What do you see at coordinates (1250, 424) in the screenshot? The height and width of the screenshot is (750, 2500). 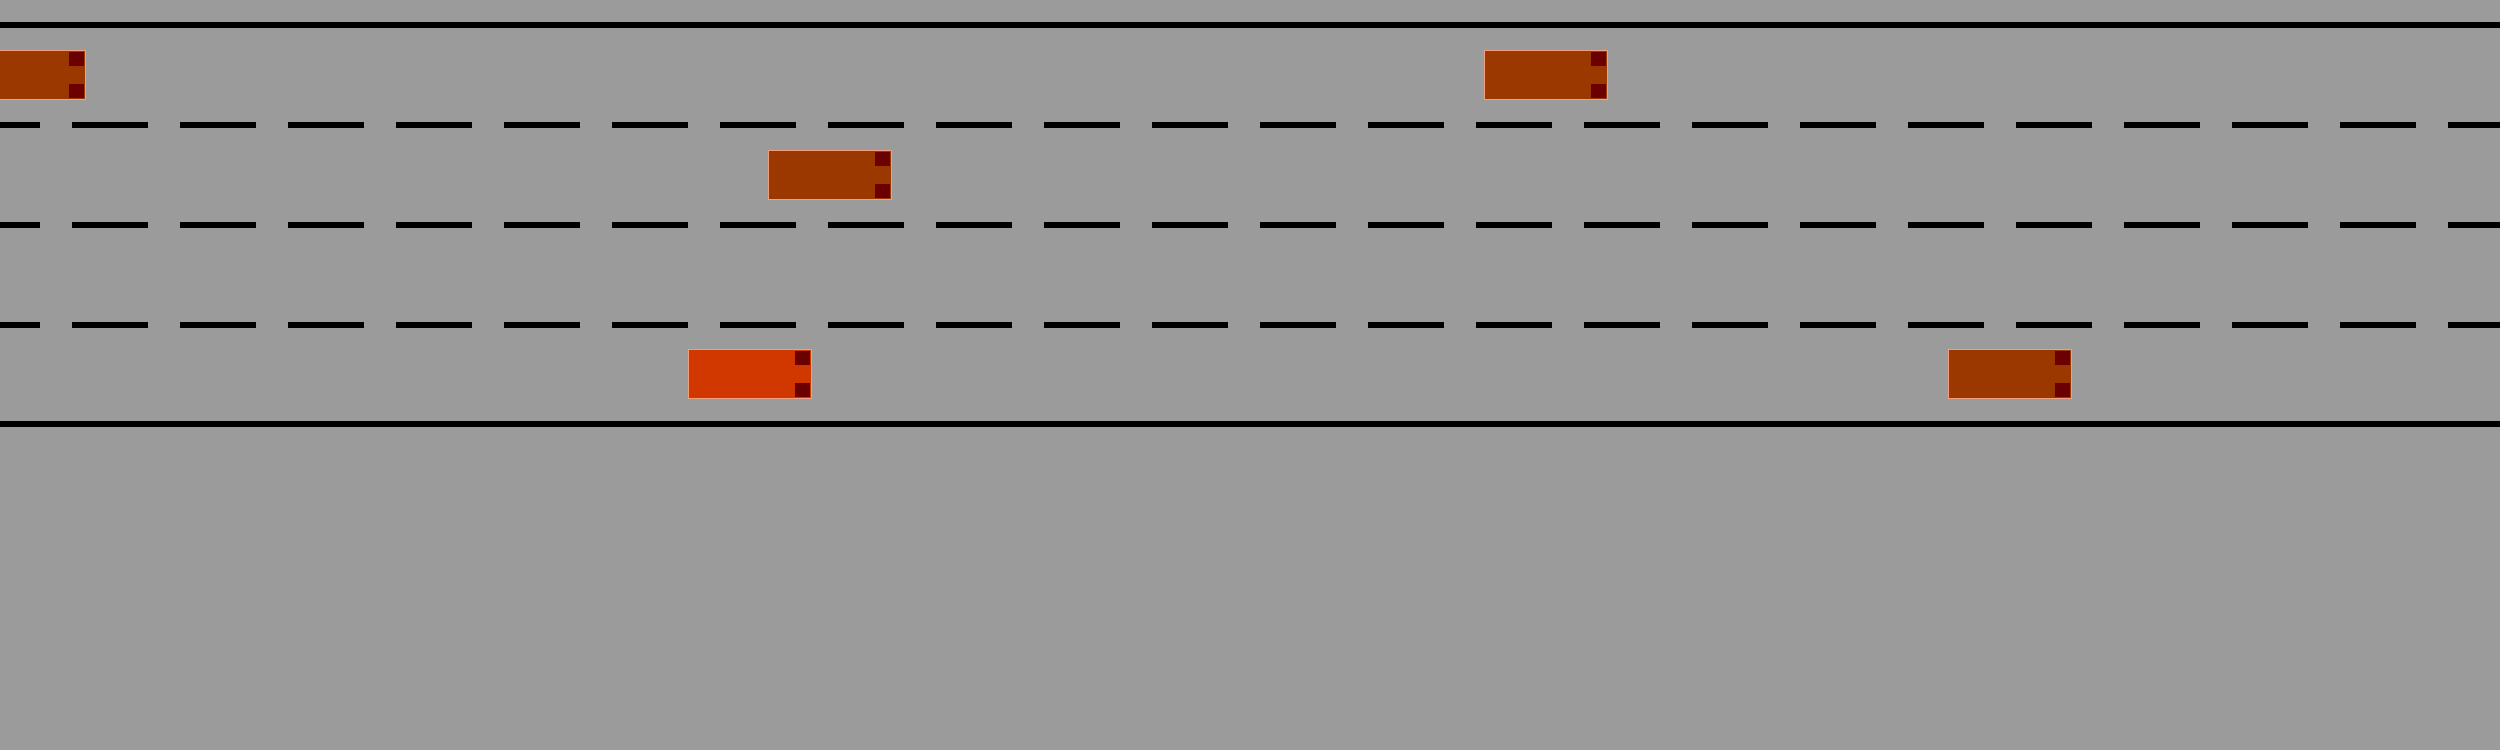 I see `road-edge-bottom` at bounding box center [1250, 424].